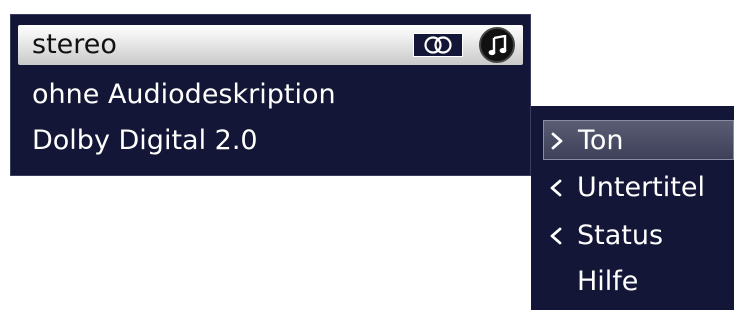  I want to click on audio-track-label: ohne Audiodeskription, so click(184, 94).